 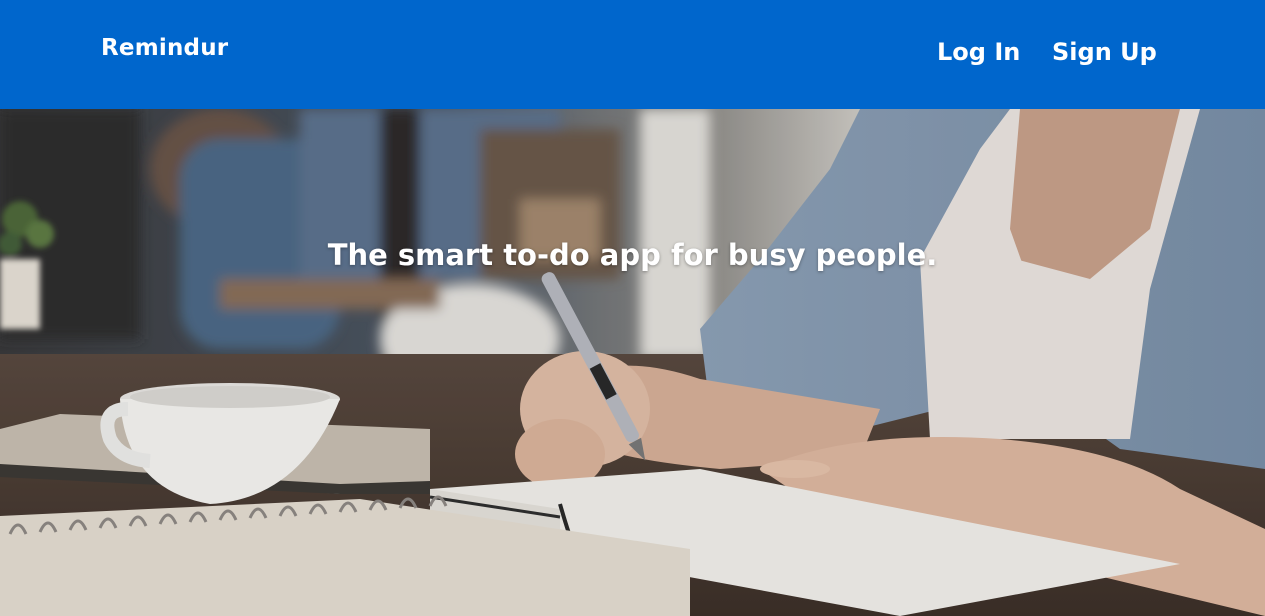 What do you see at coordinates (1104, 52) in the screenshot?
I see `signup-link: Sign Up` at bounding box center [1104, 52].